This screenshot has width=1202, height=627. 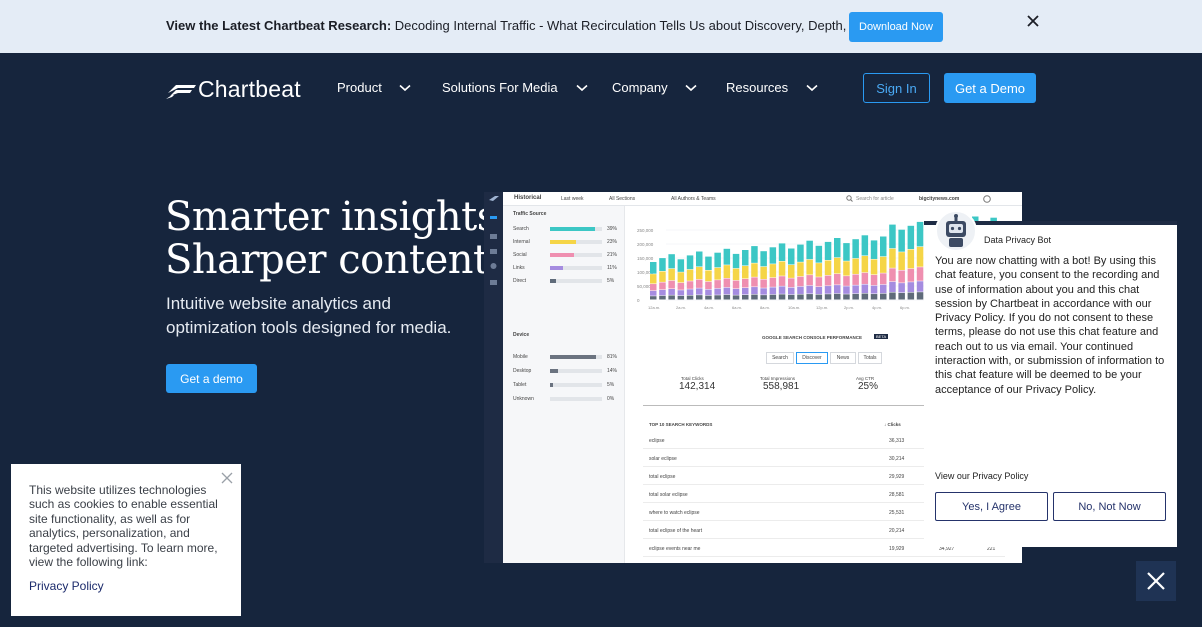 I want to click on chartbeat-logo: Chartbeat, so click(x=239, y=89).